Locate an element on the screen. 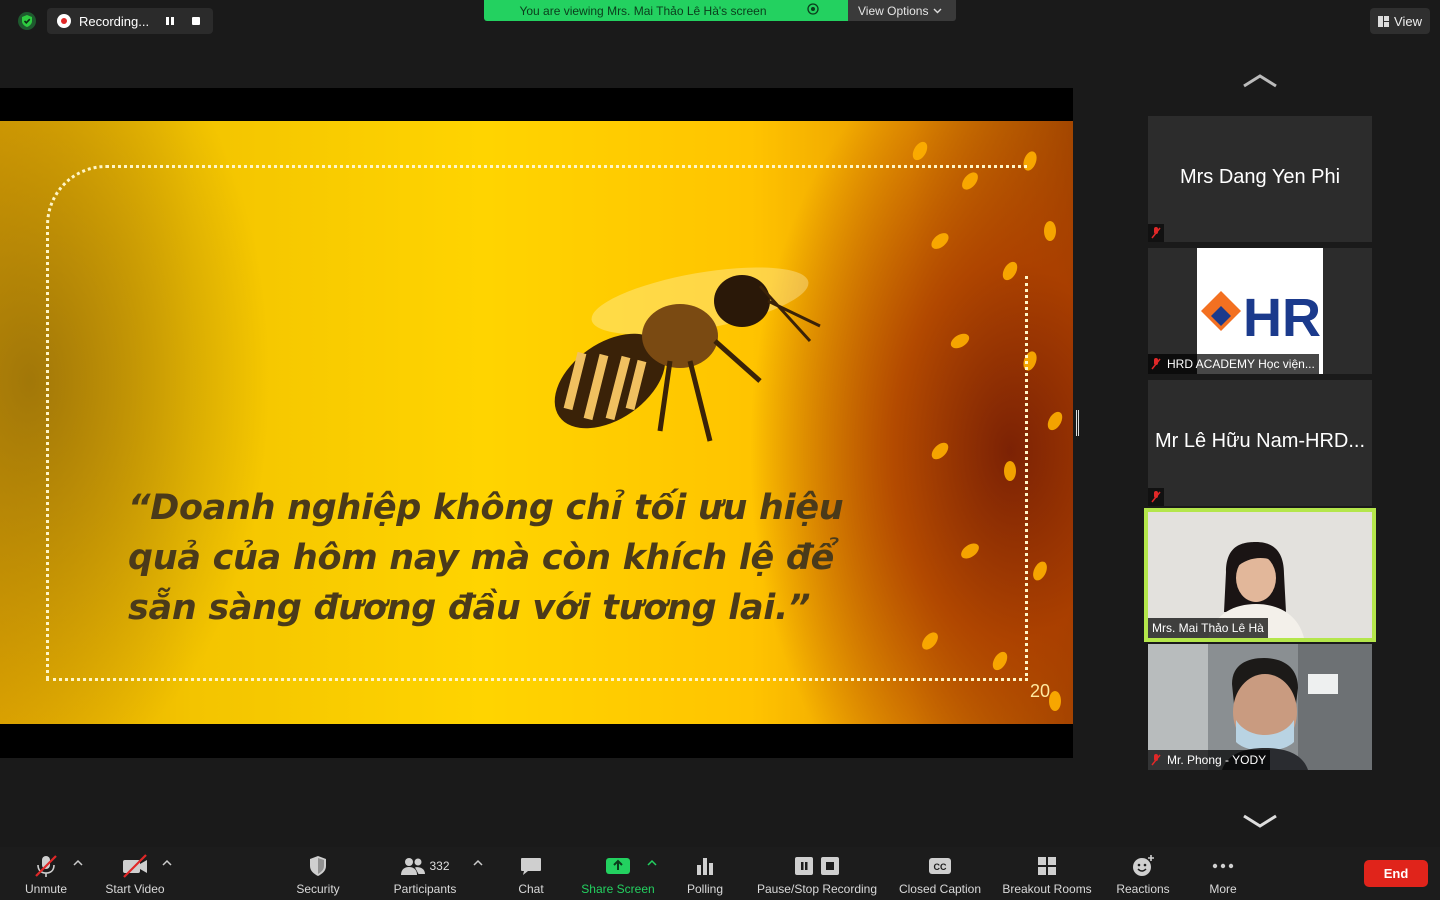  pause-stop-recording-label: Pause/Stop Recording is located at coordinates (817, 889).